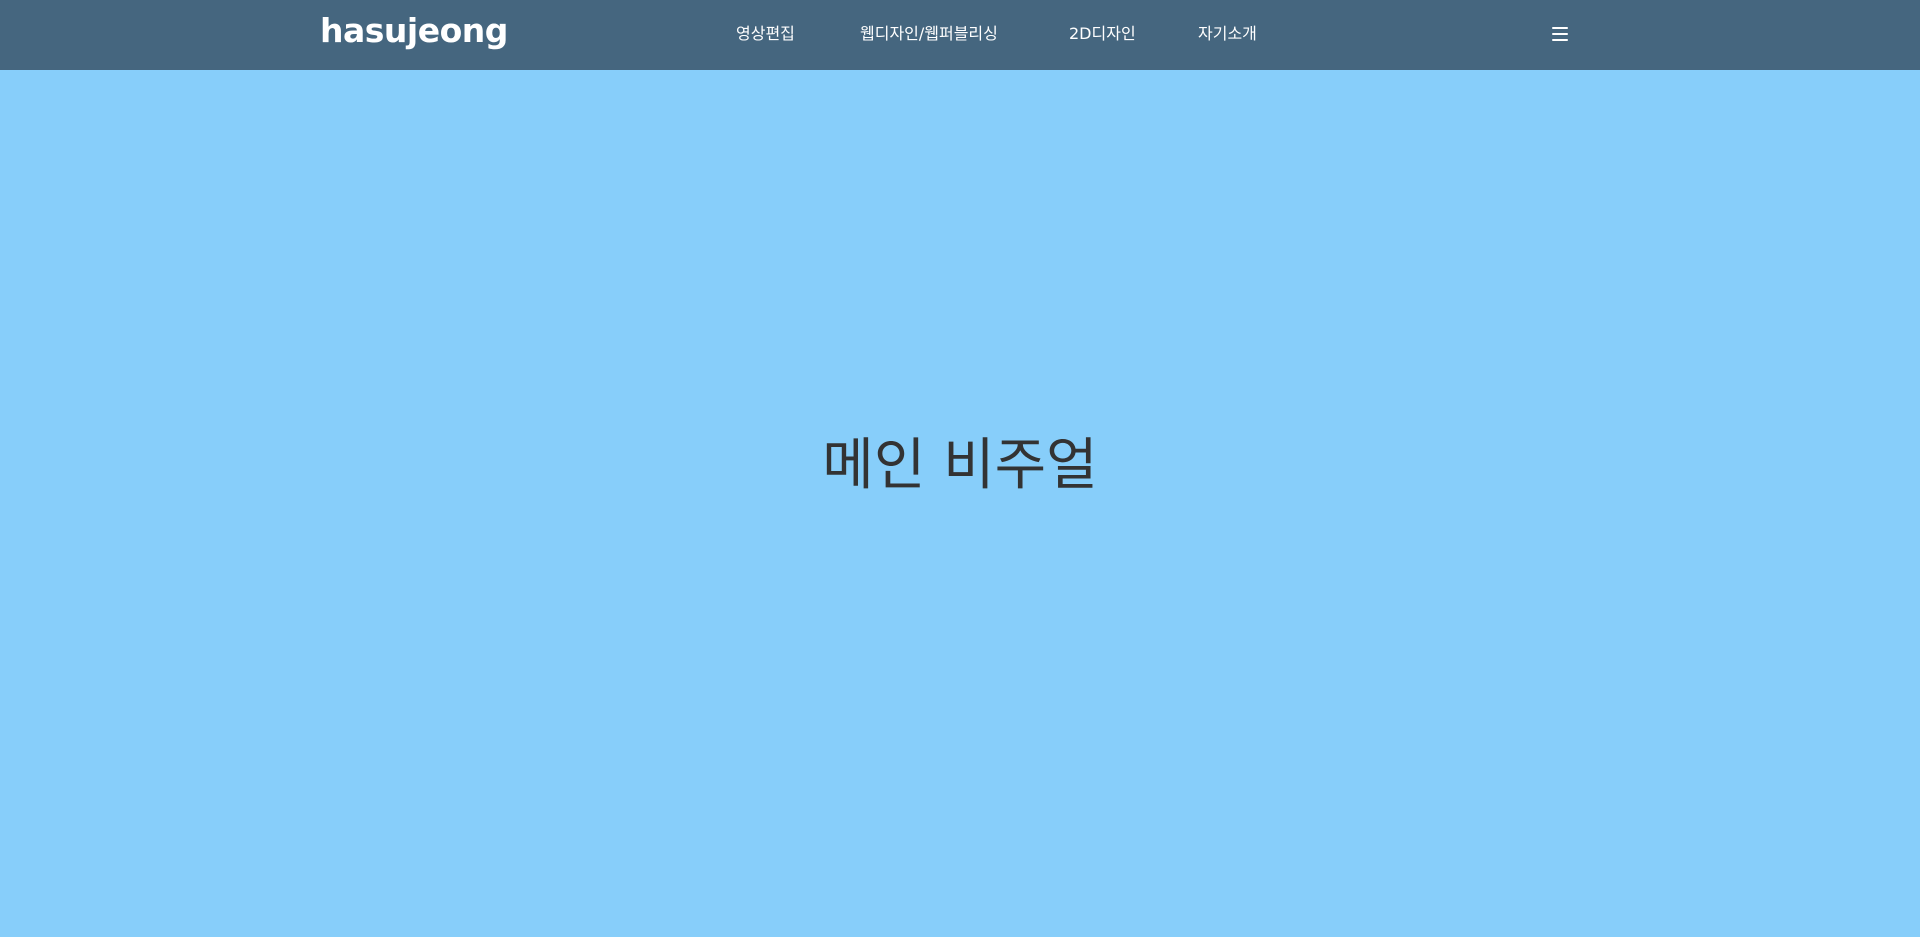  I want to click on nav-item-2d-design: 2D디자인, so click(1102, 34).